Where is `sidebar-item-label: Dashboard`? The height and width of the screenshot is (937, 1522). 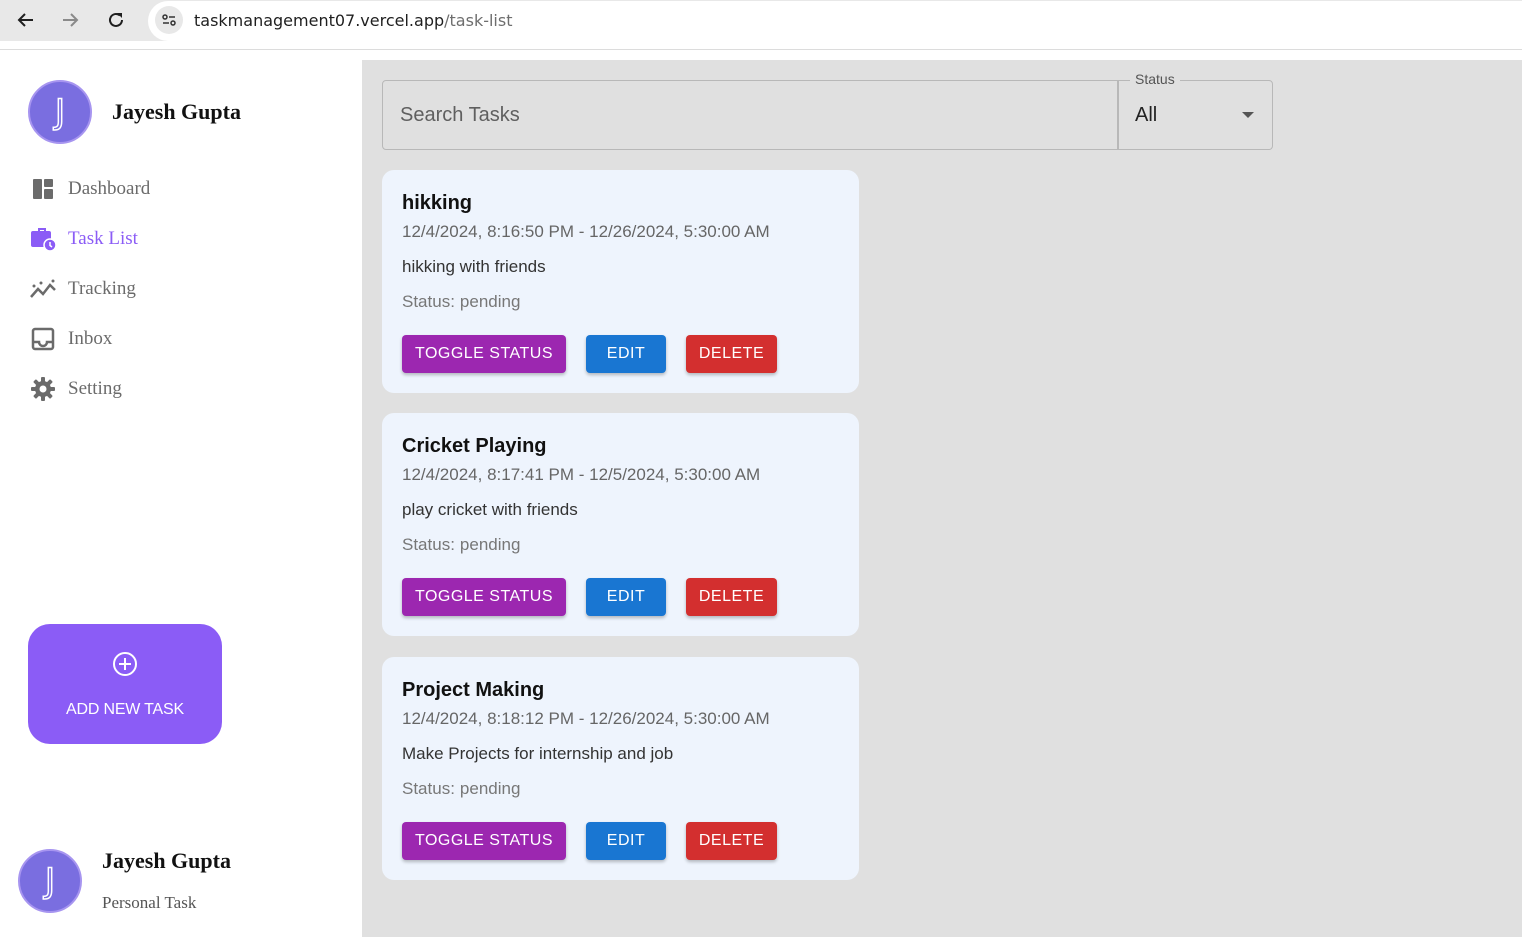 sidebar-item-label: Dashboard is located at coordinates (109, 188).